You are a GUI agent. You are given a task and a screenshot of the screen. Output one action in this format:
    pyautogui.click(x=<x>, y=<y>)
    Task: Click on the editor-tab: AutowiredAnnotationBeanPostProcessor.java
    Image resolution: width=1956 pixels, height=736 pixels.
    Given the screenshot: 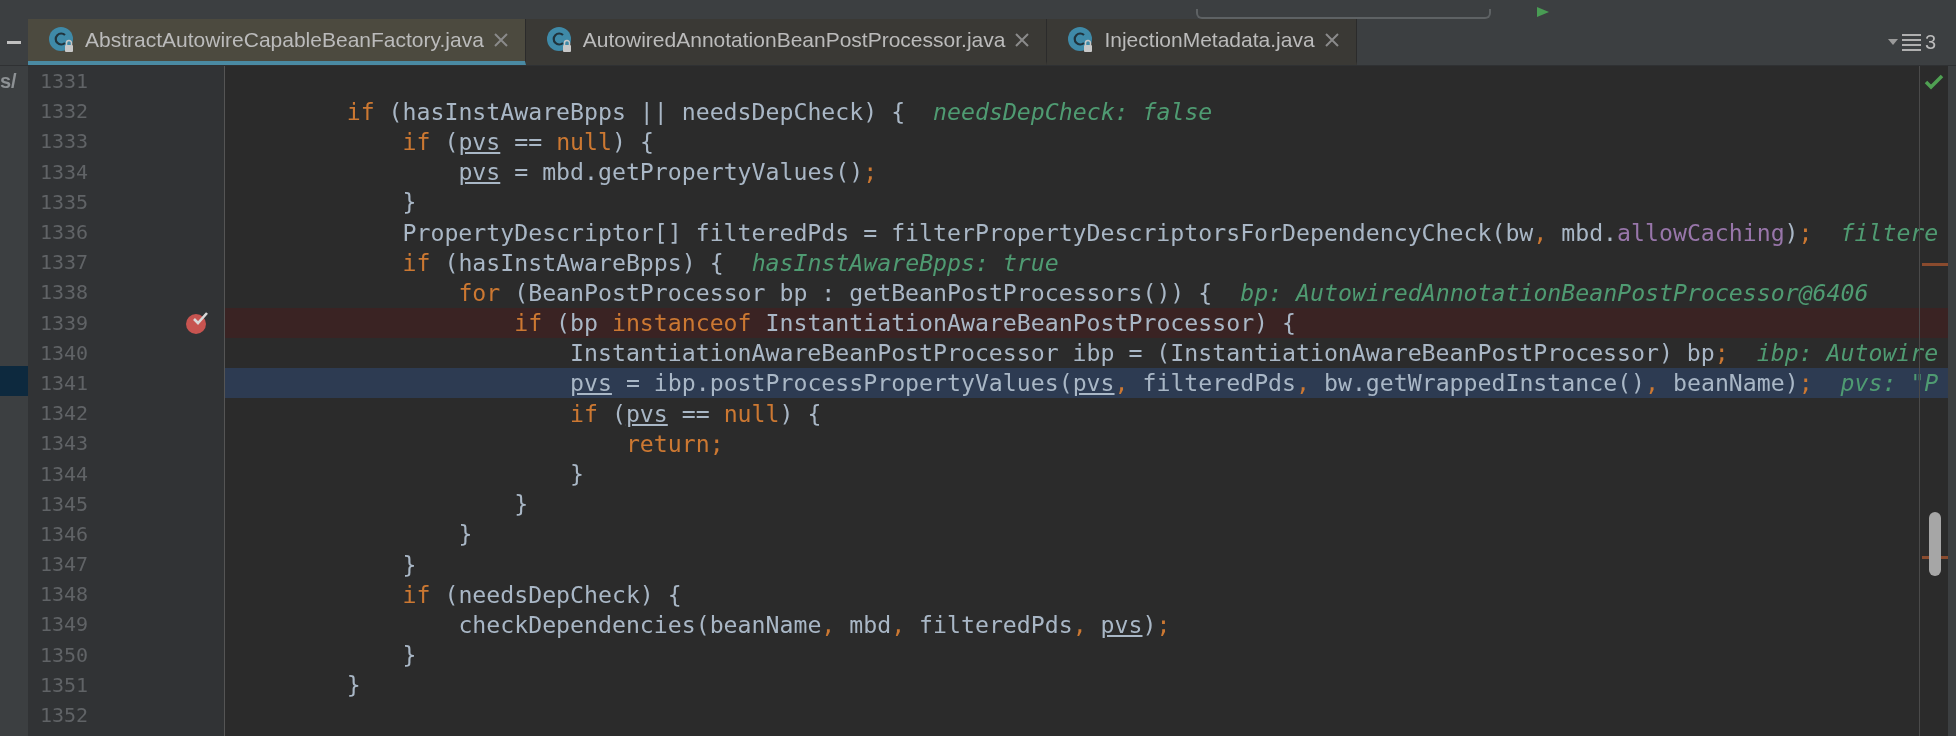 What is the action you would take?
    pyautogui.click(x=786, y=42)
    